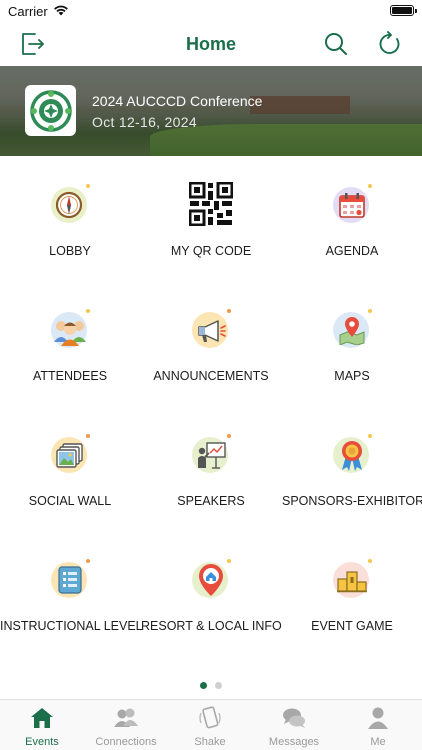 The width and height of the screenshot is (422, 750). Describe the element at coordinates (352, 376) in the screenshot. I see `tile-label: MAPS` at that location.